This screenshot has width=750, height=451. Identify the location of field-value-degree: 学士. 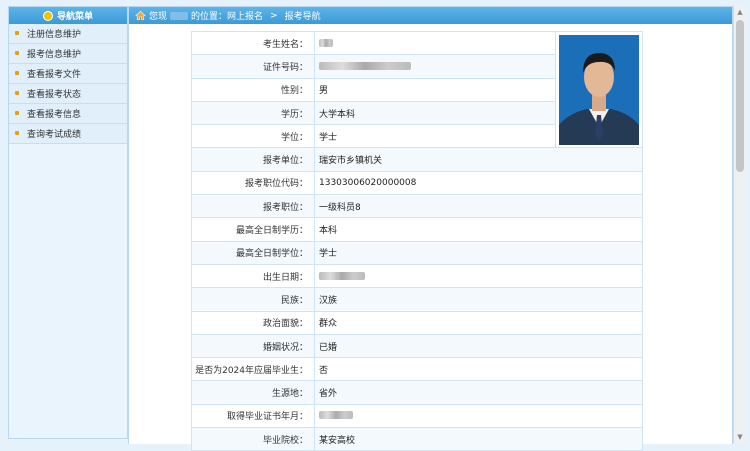
(435, 136).